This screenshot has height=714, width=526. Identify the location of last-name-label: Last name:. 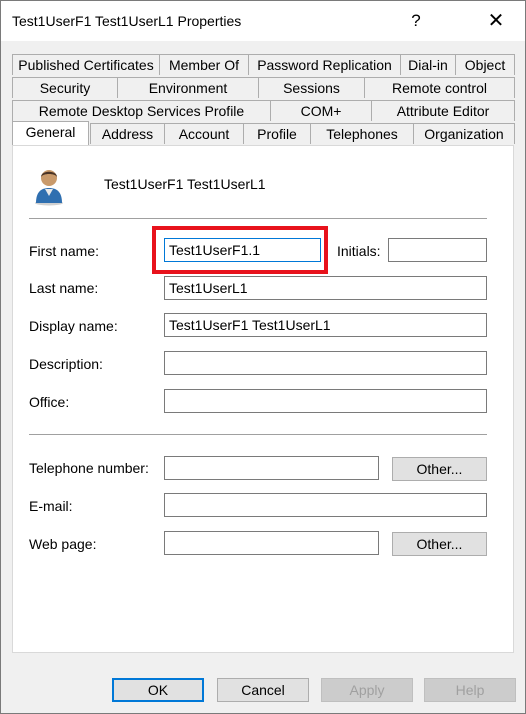
(64, 288).